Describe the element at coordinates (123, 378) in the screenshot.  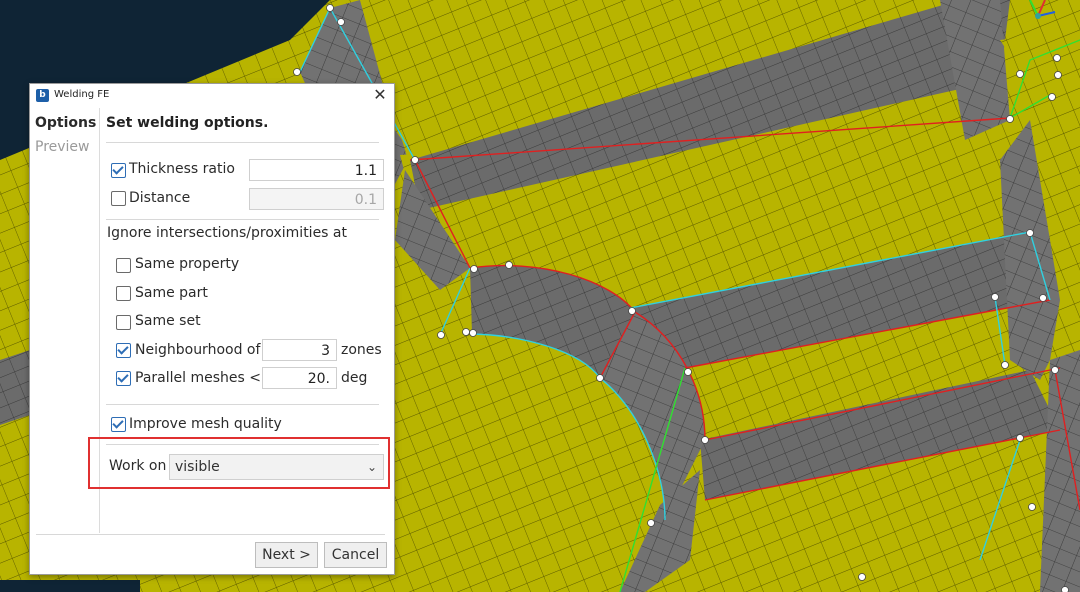
I see `parallel-meshes-checkbox` at that location.